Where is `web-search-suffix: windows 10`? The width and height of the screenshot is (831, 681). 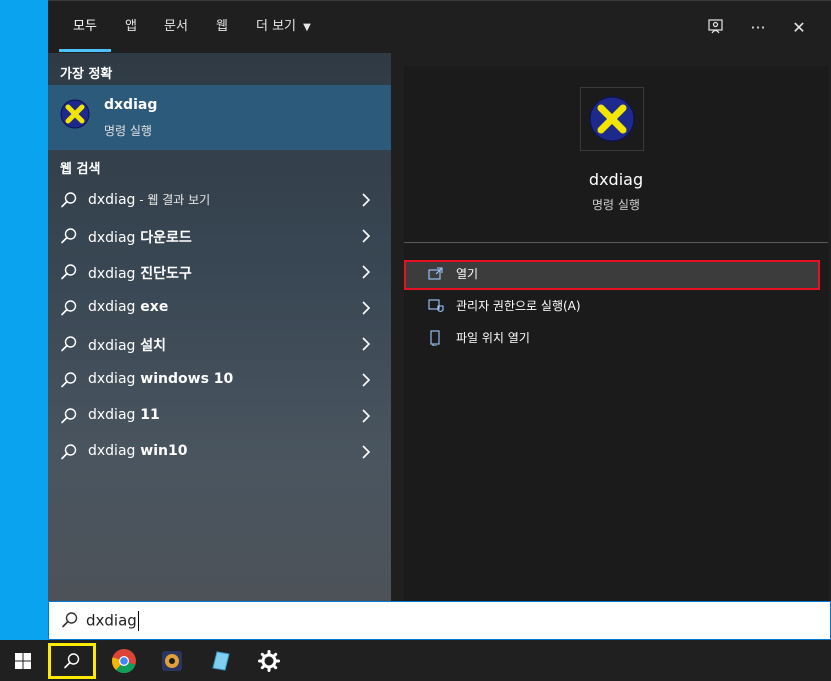 web-search-suffix: windows 10 is located at coordinates (184, 379).